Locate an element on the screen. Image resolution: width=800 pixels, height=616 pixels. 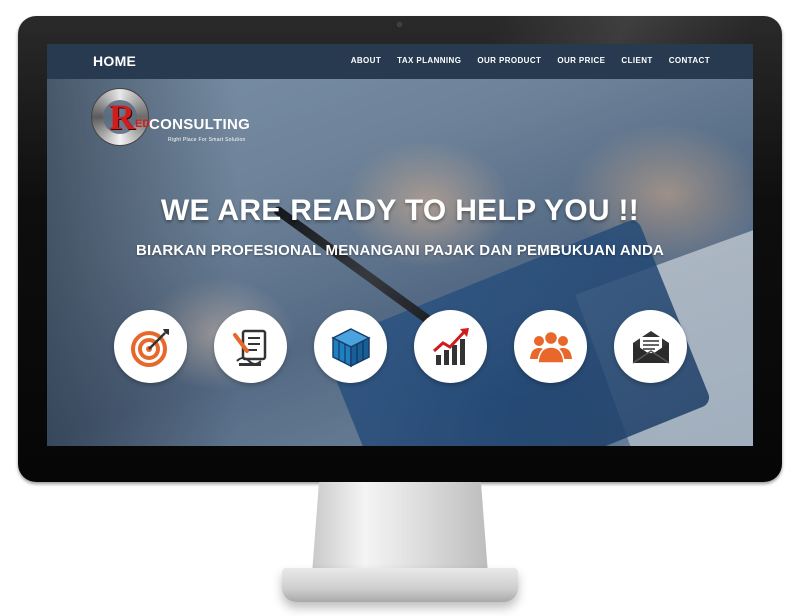
feature-team is located at coordinates (550, 346).